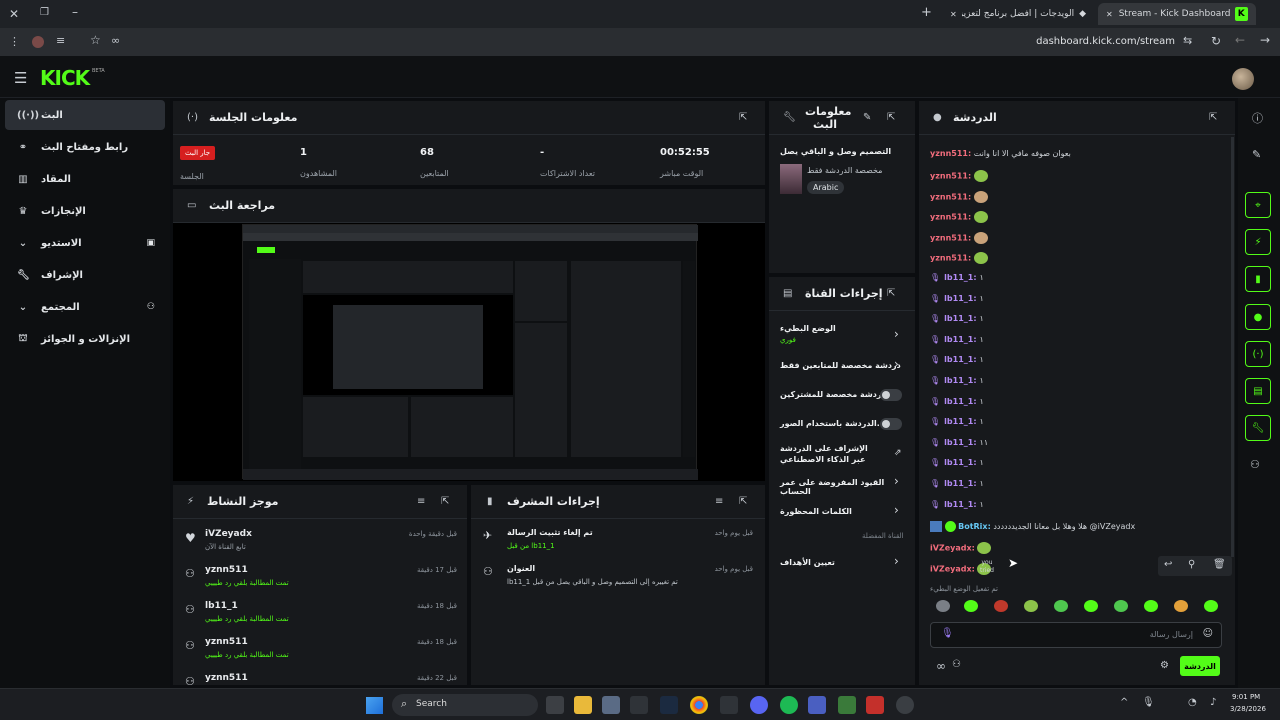  Describe the element at coordinates (699, 705) in the screenshot. I see `chrome-icon` at that location.